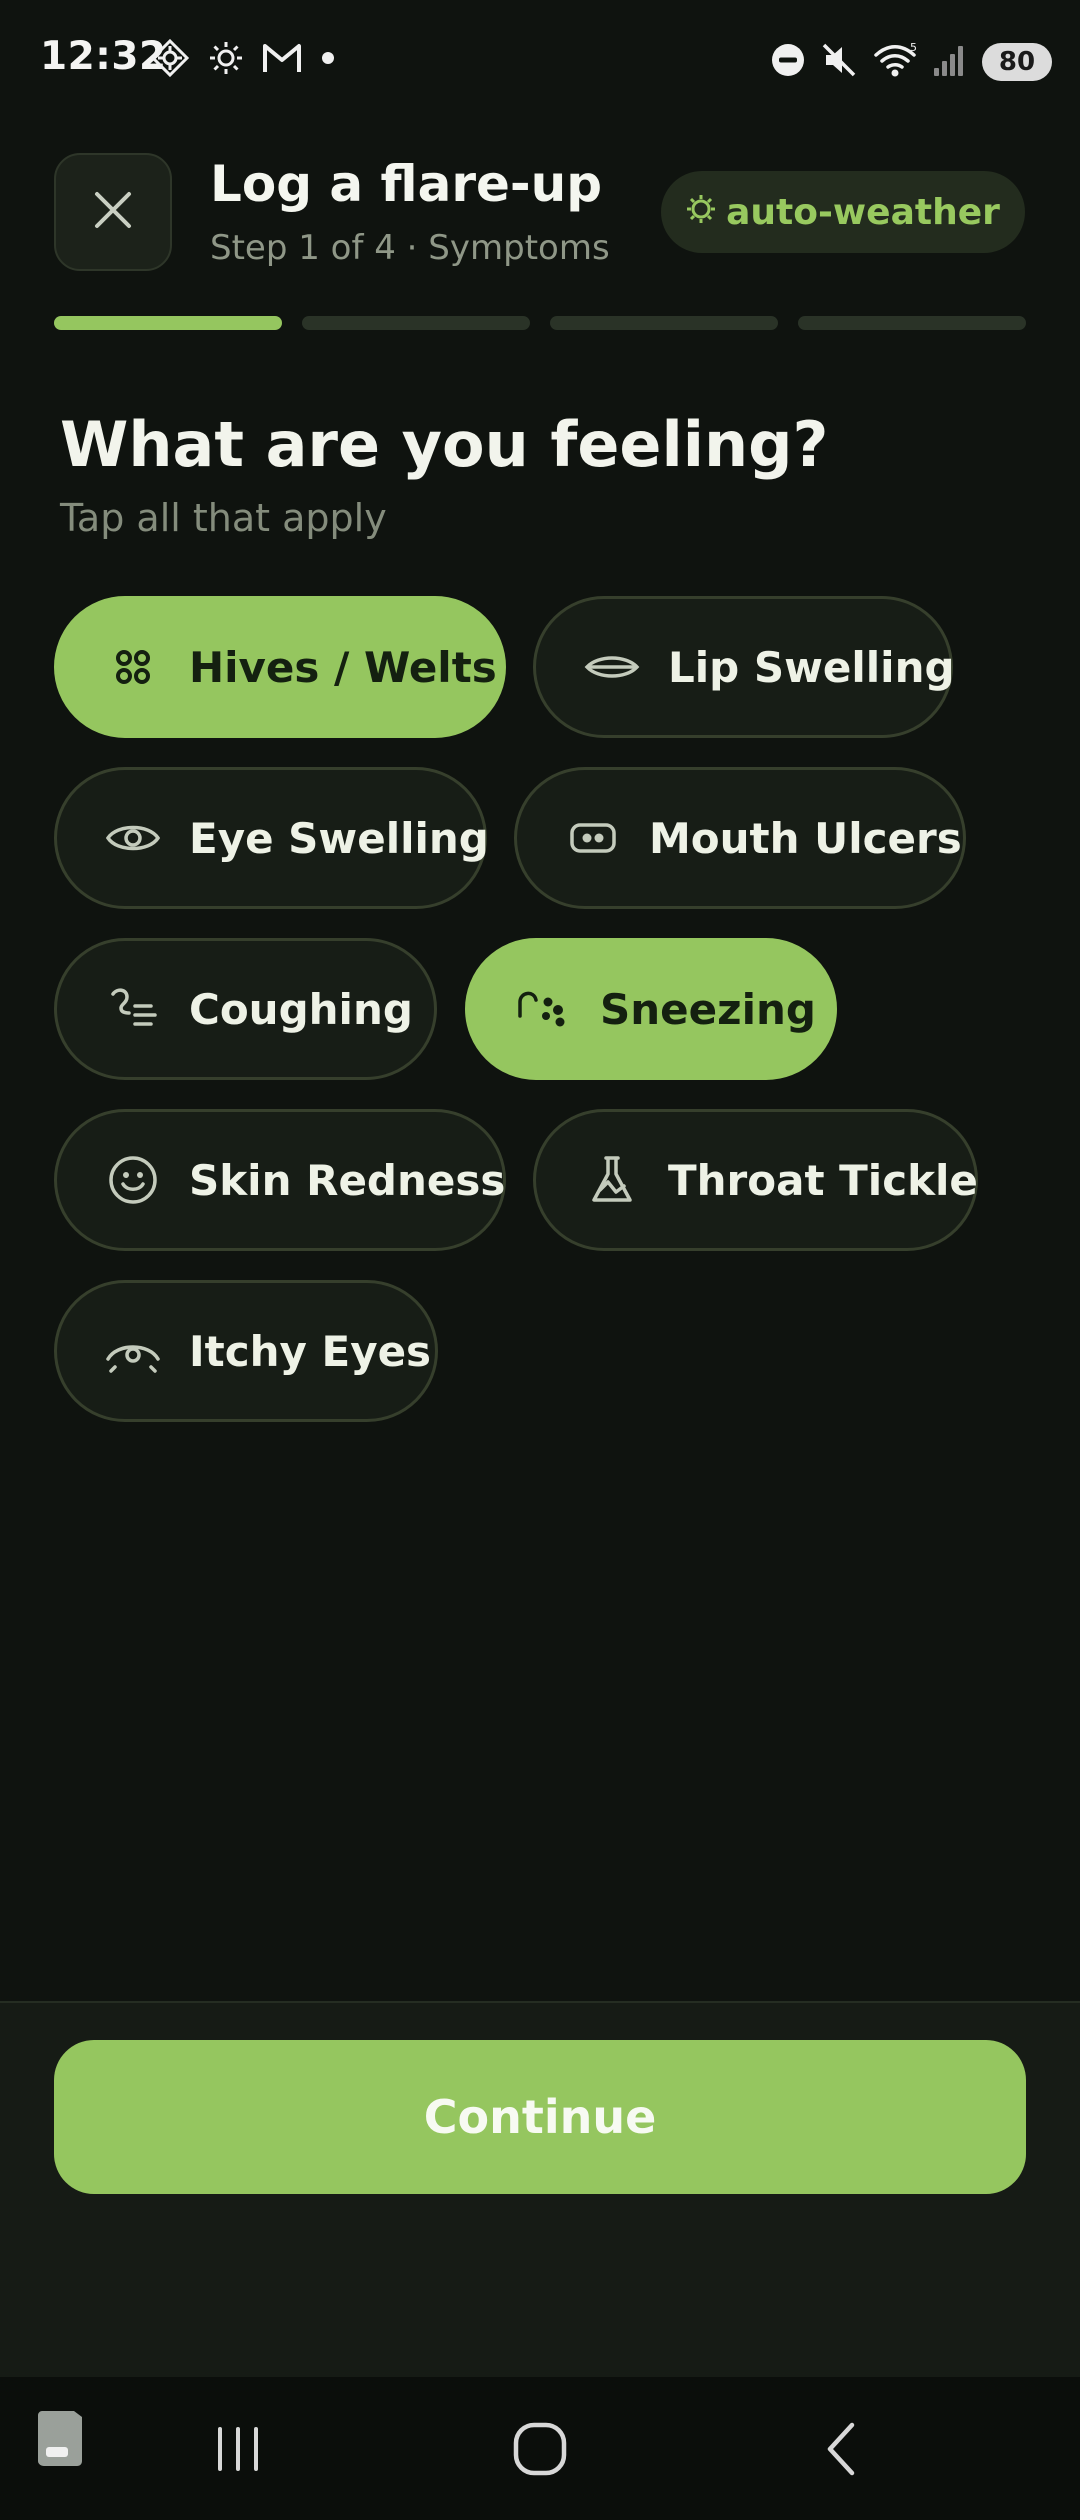 This screenshot has width=1080, height=2520. Describe the element at coordinates (133, 838) in the screenshot. I see `eye-icon` at that location.